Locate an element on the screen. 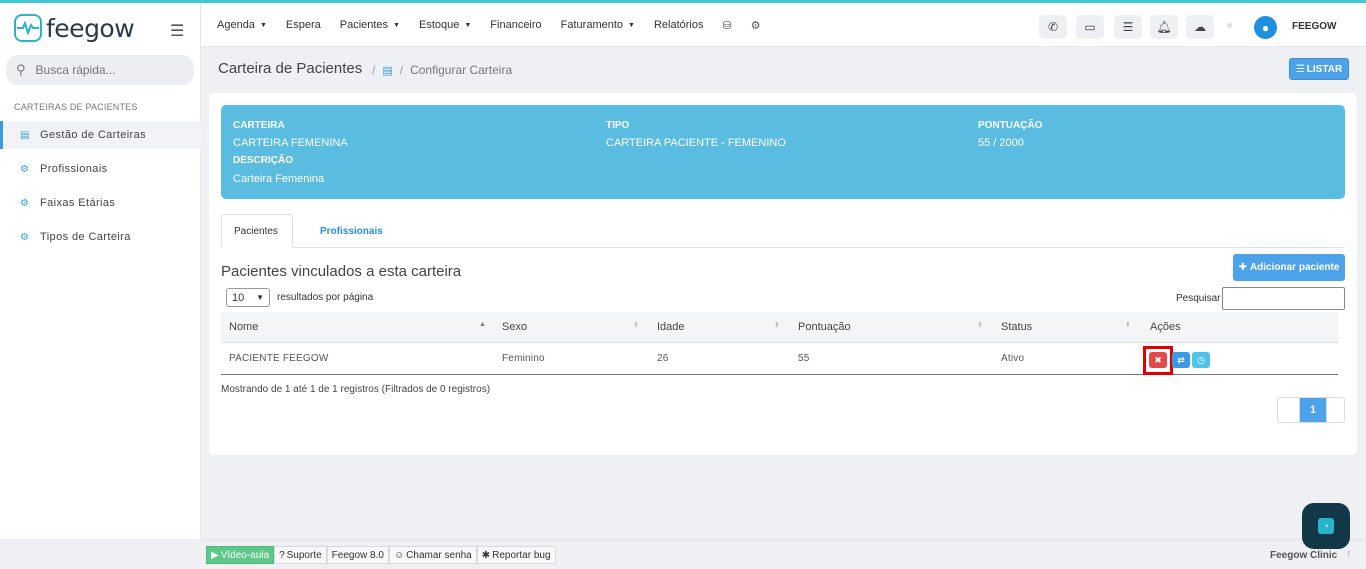 Image resolution: width=1366 pixels, height=569 pixels. search-label: Pesquisar is located at coordinates (1198, 298).